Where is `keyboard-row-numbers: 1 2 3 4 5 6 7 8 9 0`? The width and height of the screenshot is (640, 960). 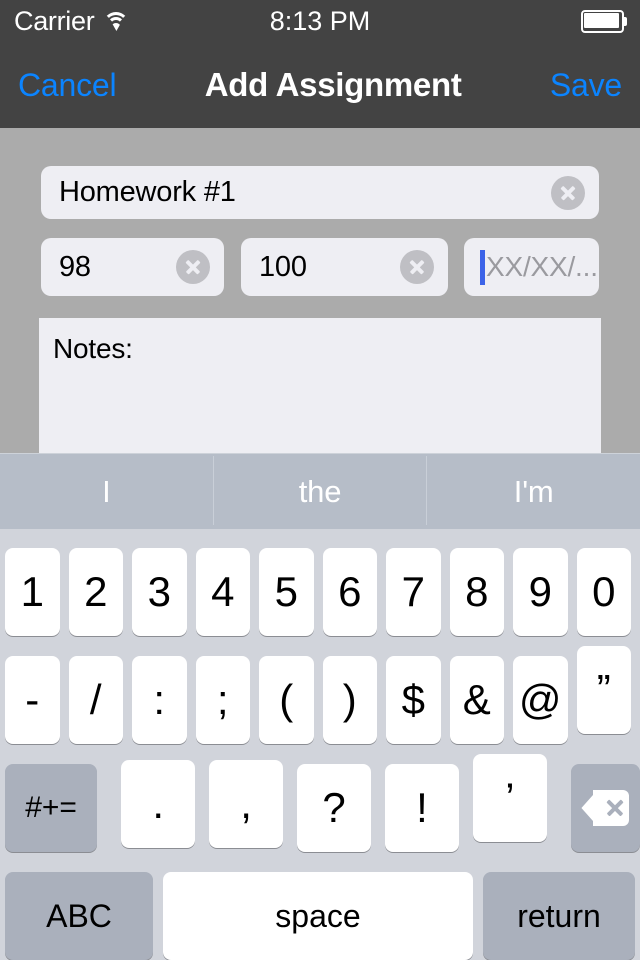 keyboard-row-numbers: 1 2 3 4 5 6 7 8 9 0 is located at coordinates (320, 592).